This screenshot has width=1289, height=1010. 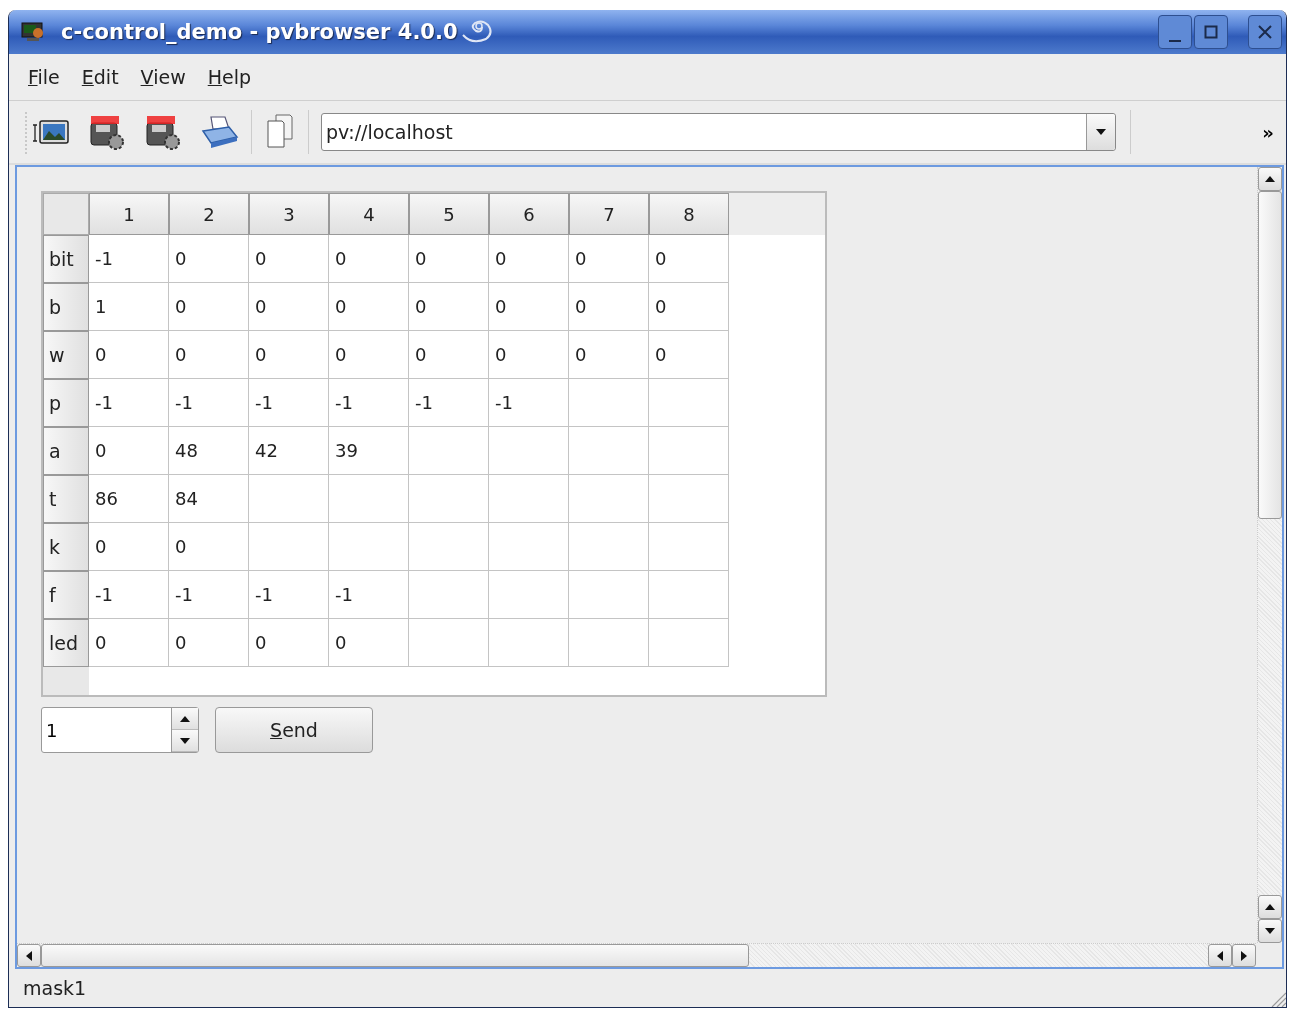 I want to click on status-text: mask1, so click(x=55, y=988).